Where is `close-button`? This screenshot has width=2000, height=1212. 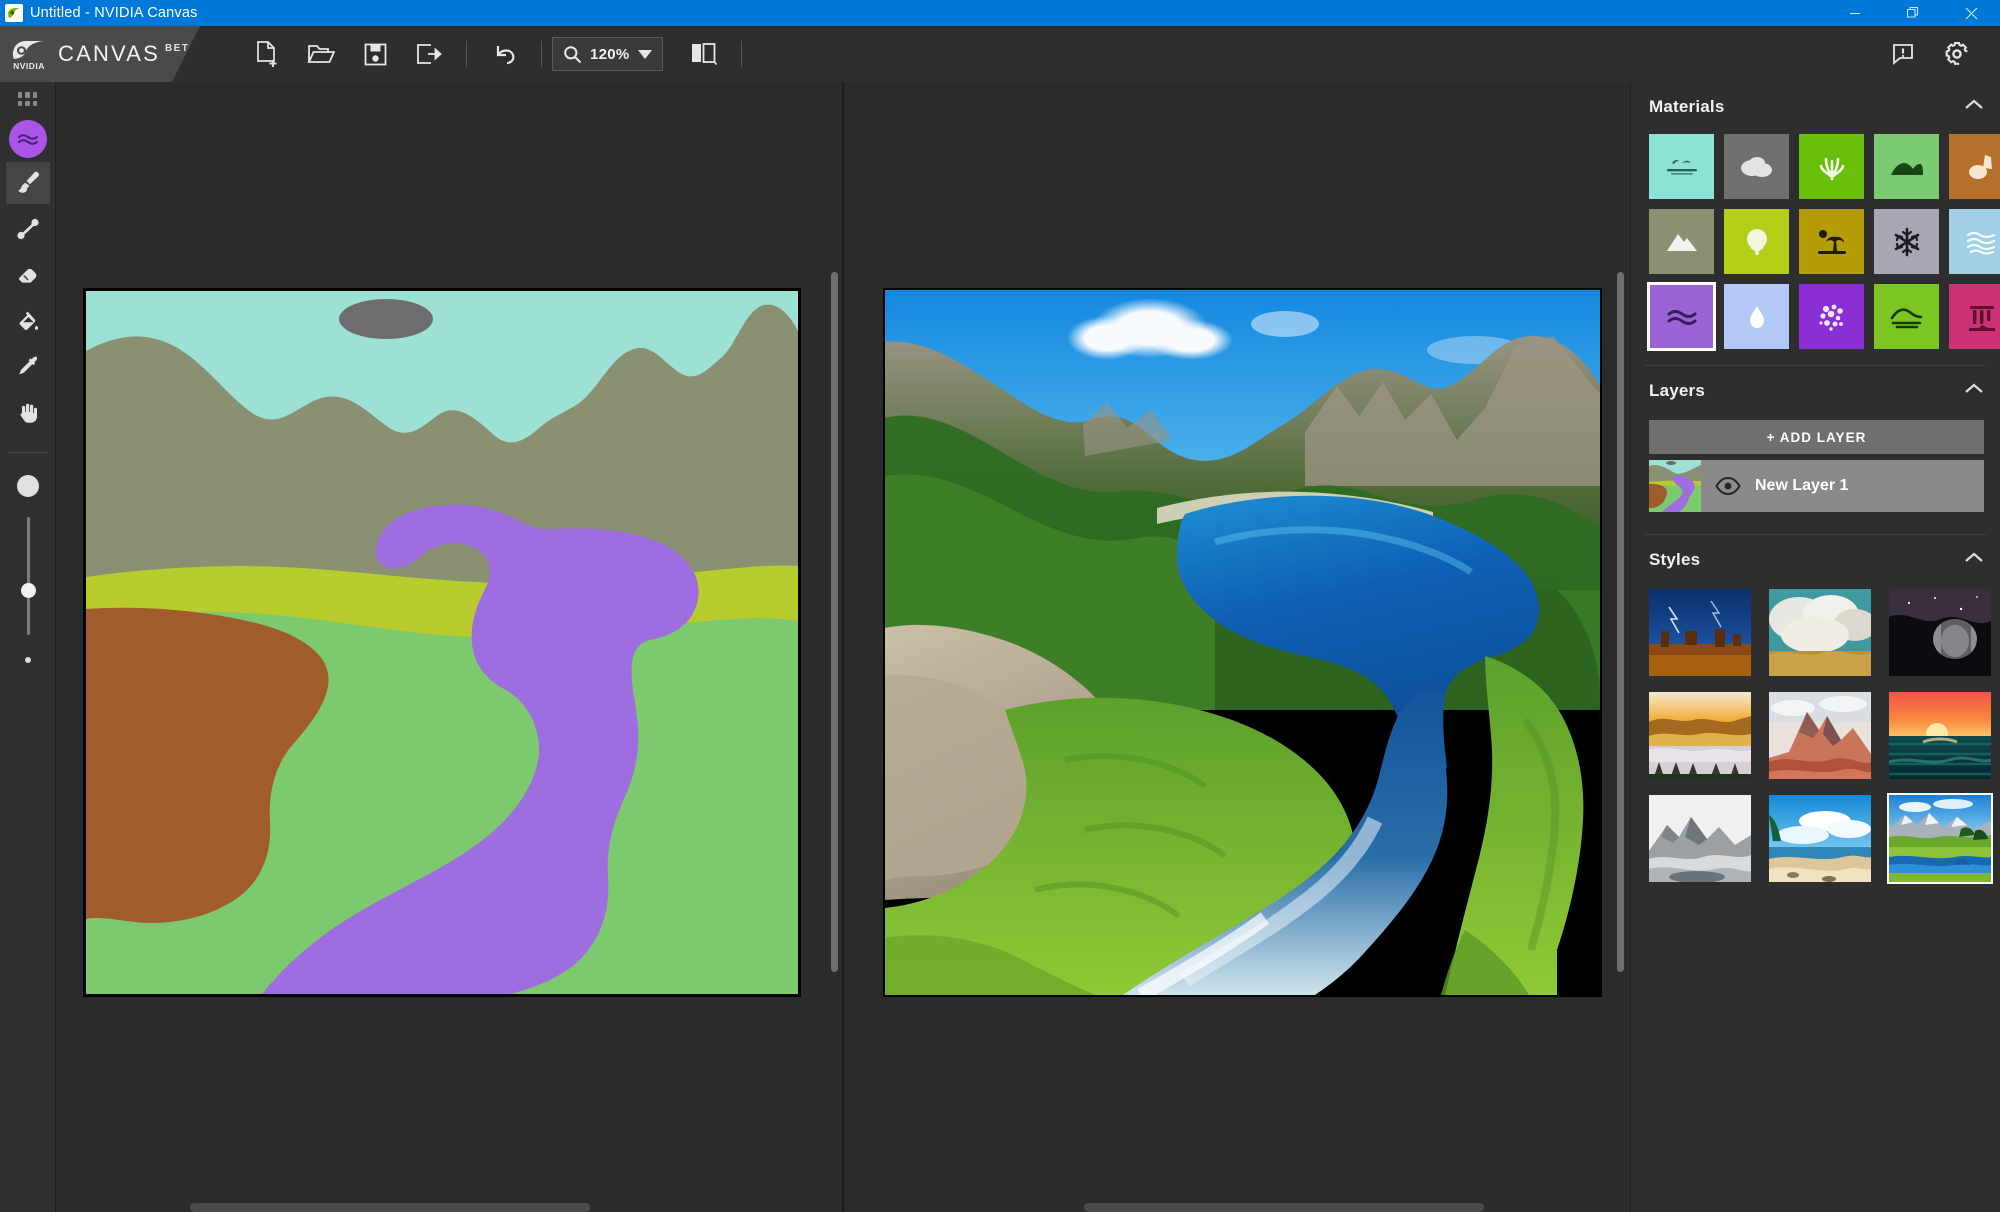
close-button is located at coordinates (1971, 13).